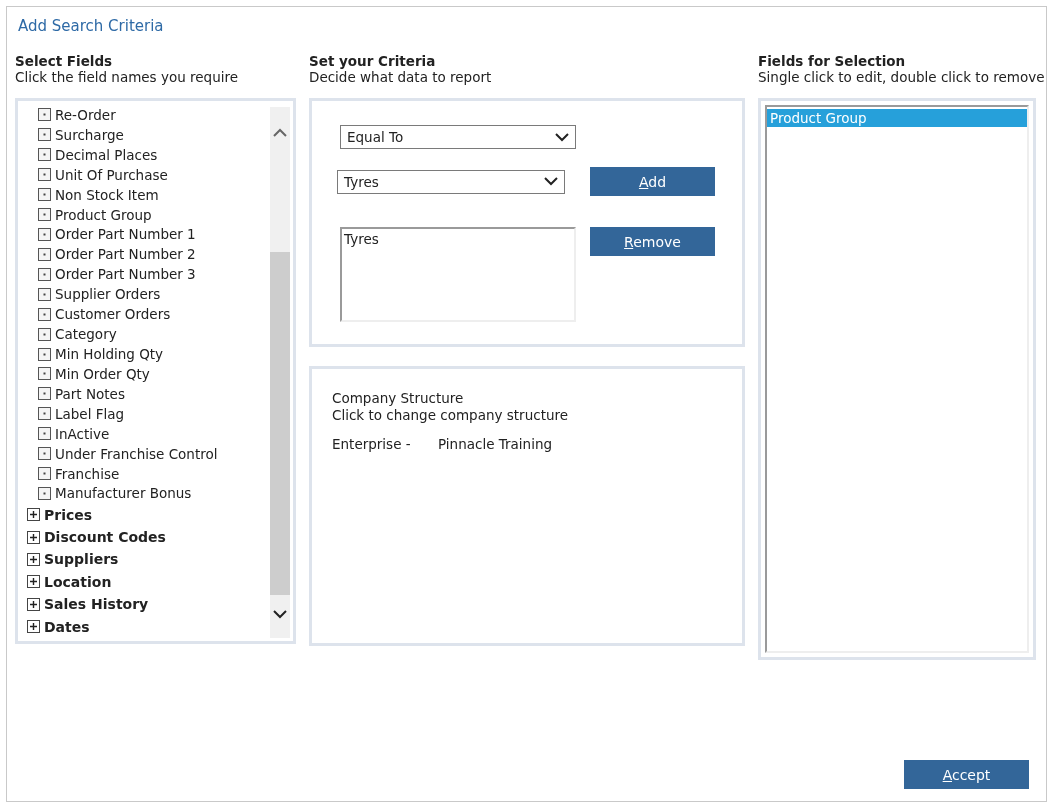 This screenshot has width=1052, height=805. What do you see at coordinates (652, 241) in the screenshot?
I see `remove-button: Remove` at bounding box center [652, 241].